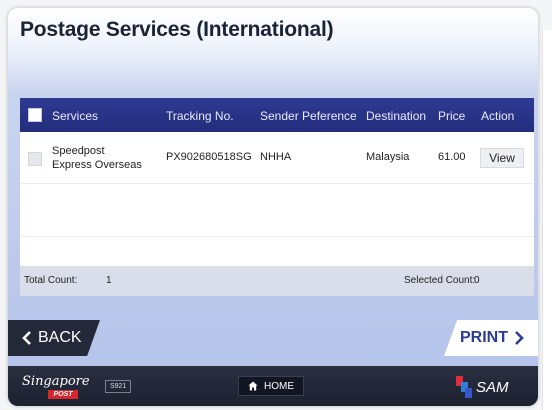 This screenshot has width=552, height=410. I want to click on column-price: Price, so click(452, 116).